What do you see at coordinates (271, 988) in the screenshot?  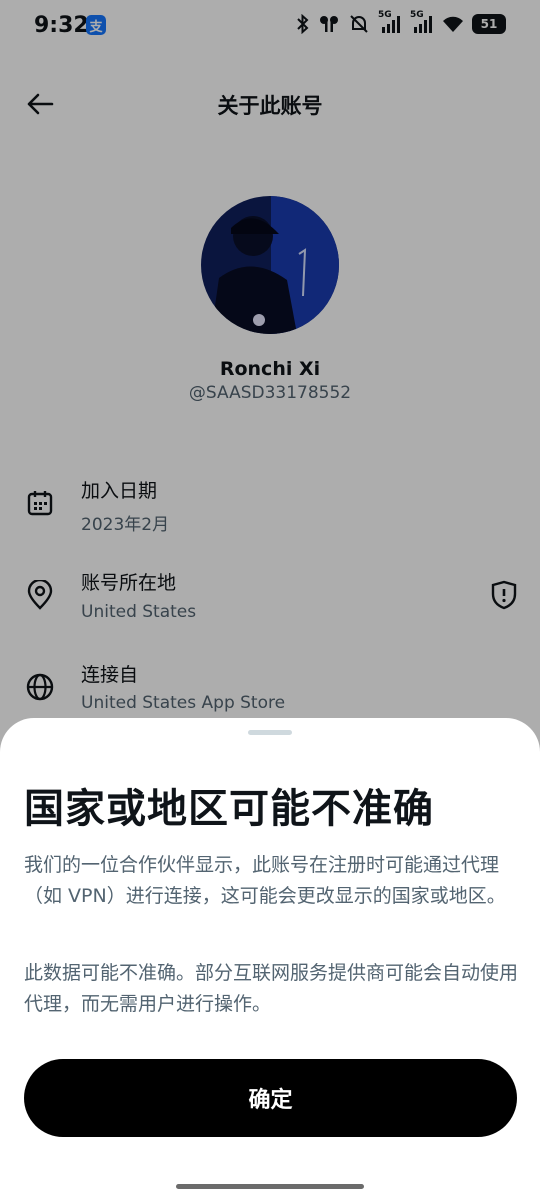 I see `sheet-disclaimer: 此数据可能不准确。部分互联网服务提供商可能会自动使用代理，而无需用户进行操作。` at bounding box center [271, 988].